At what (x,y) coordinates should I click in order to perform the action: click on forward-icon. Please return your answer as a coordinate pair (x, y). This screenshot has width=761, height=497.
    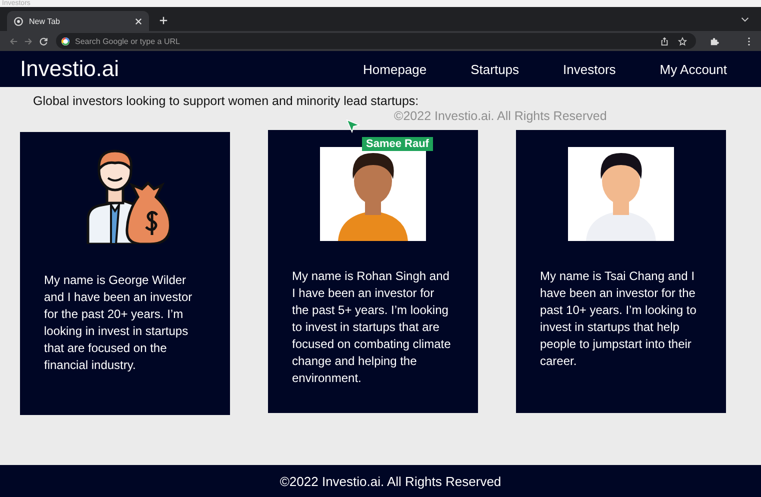
    Looking at the image, I should click on (28, 41).